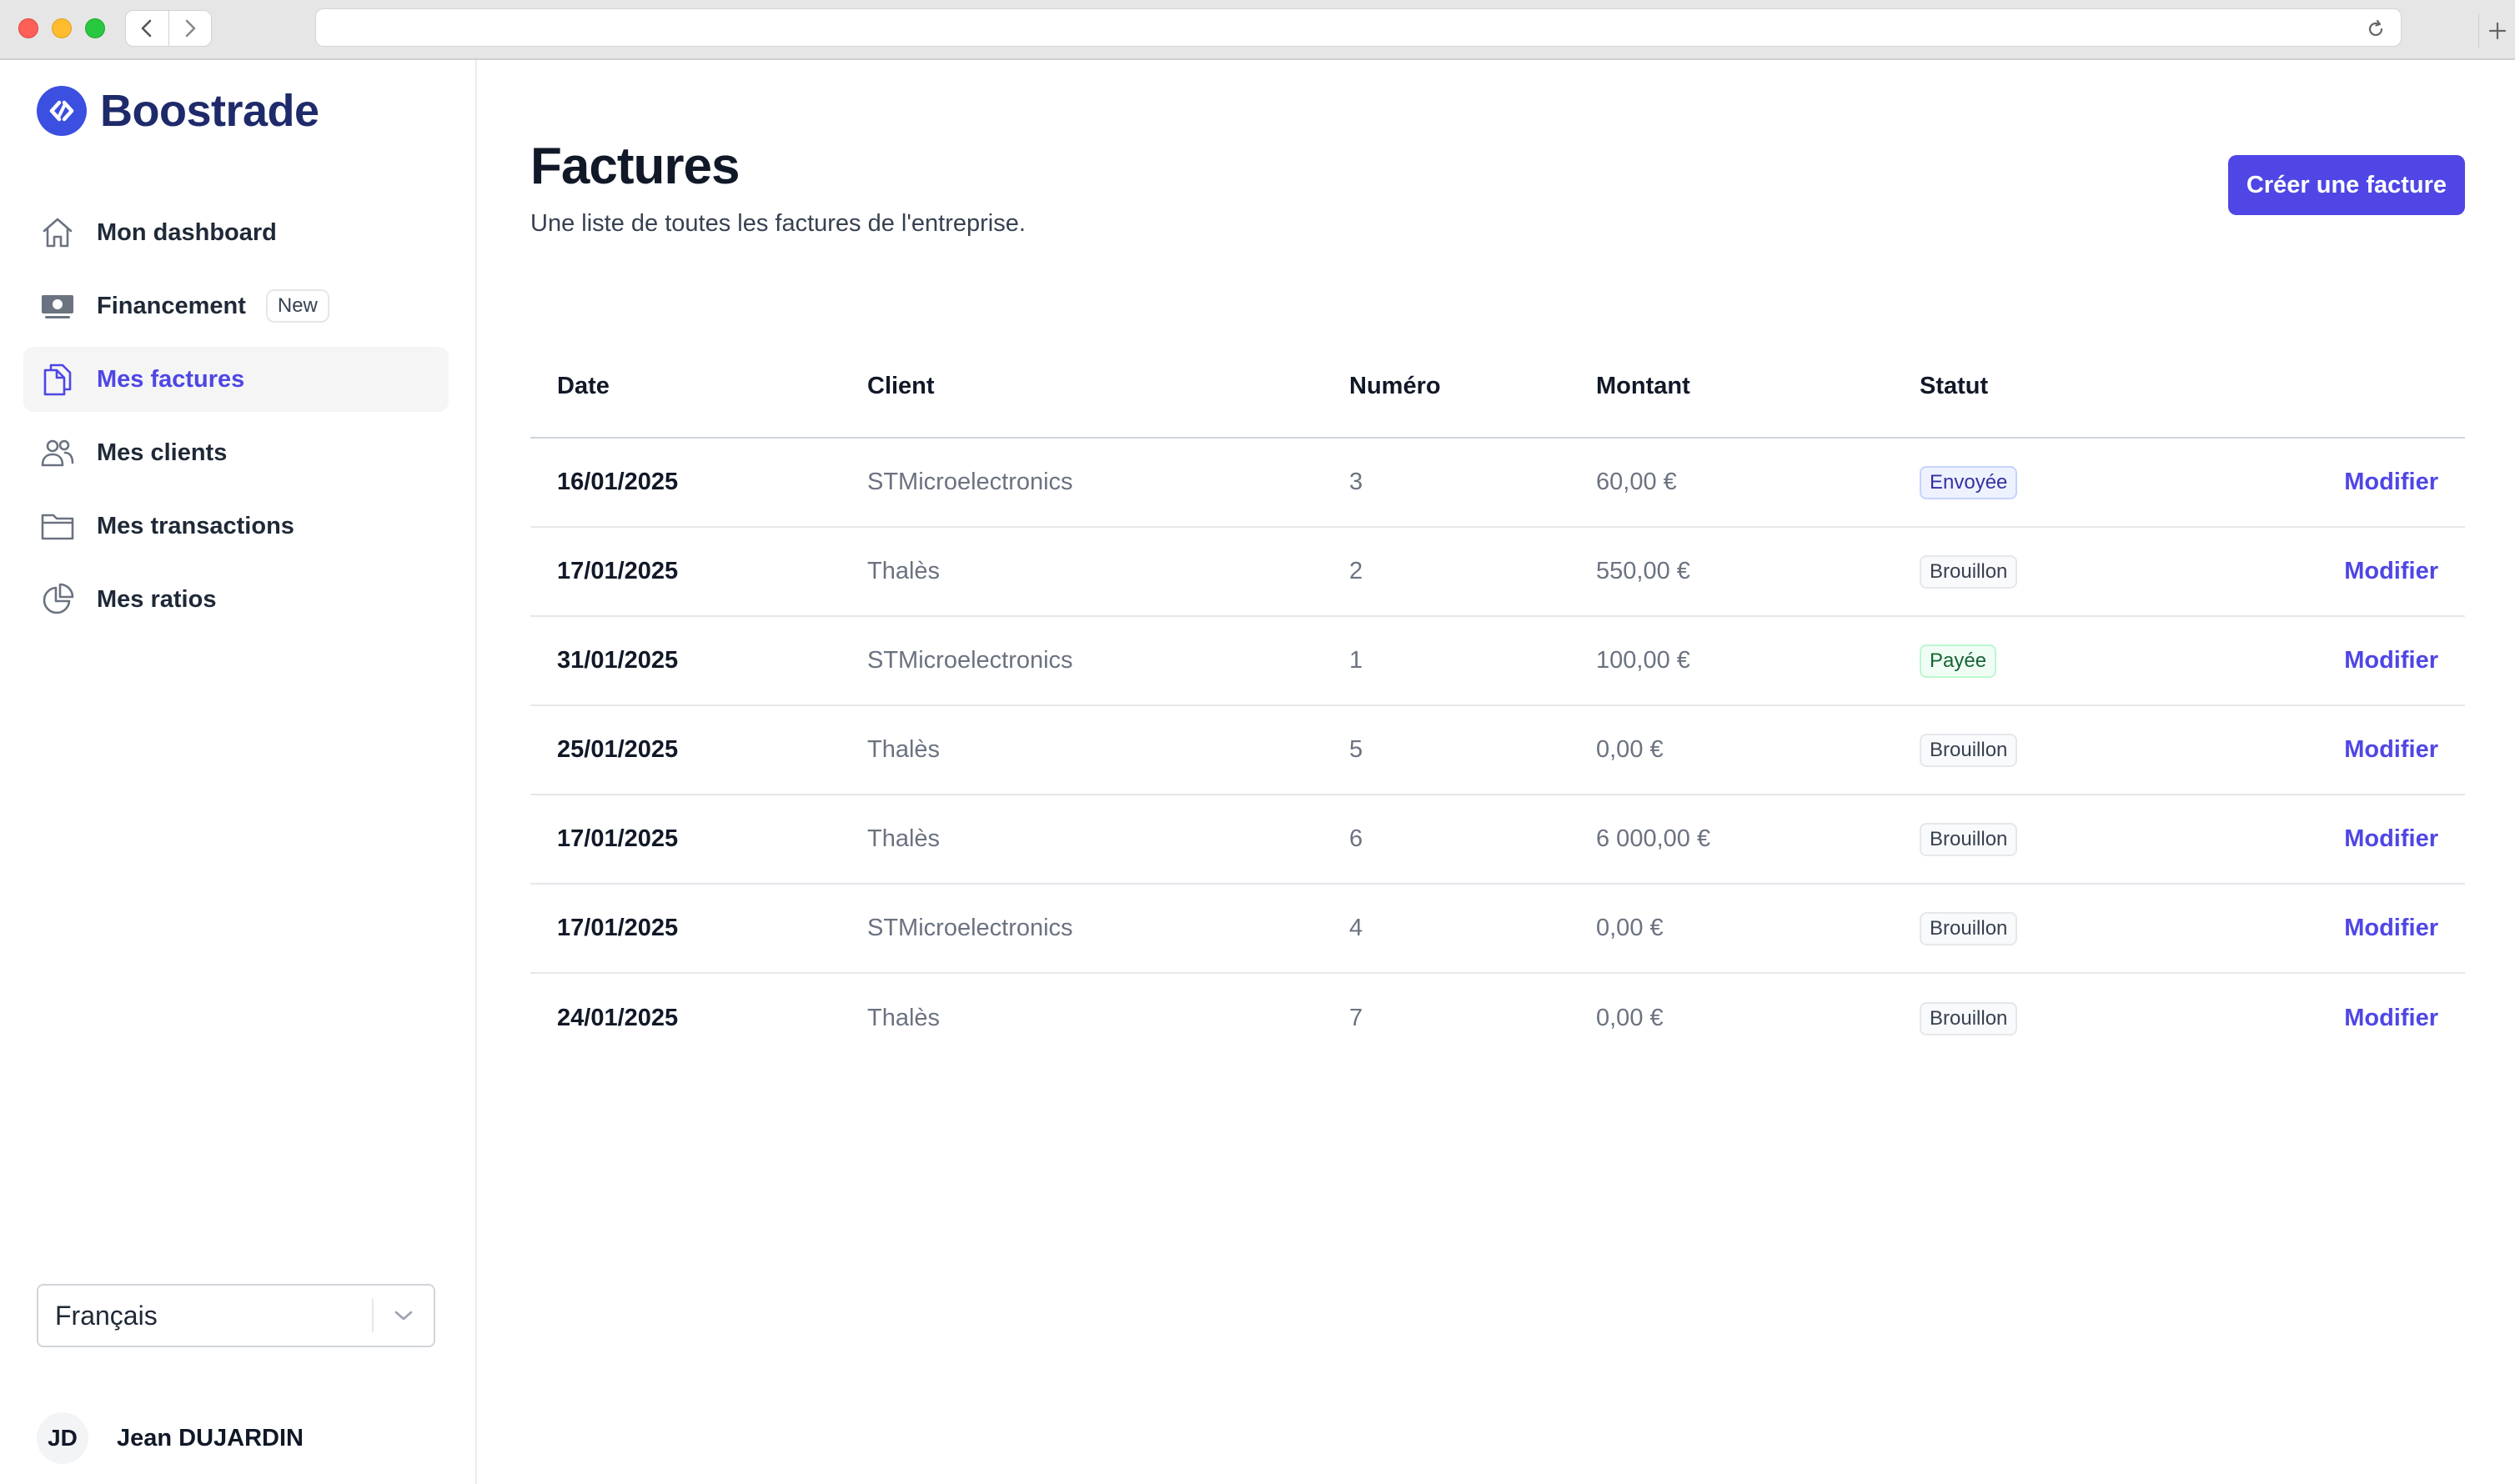 Image resolution: width=2515 pixels, height=1484 pixels. I want to click on column-header-status: Statut, so click(1954, 385).